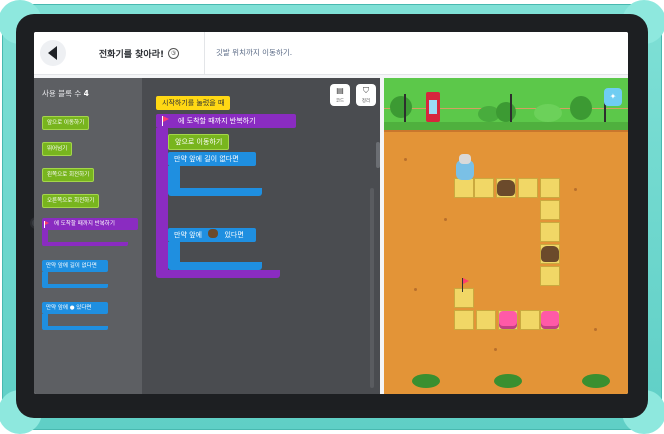  I want to click on cleanup-label: 정리, so click(366, 101).